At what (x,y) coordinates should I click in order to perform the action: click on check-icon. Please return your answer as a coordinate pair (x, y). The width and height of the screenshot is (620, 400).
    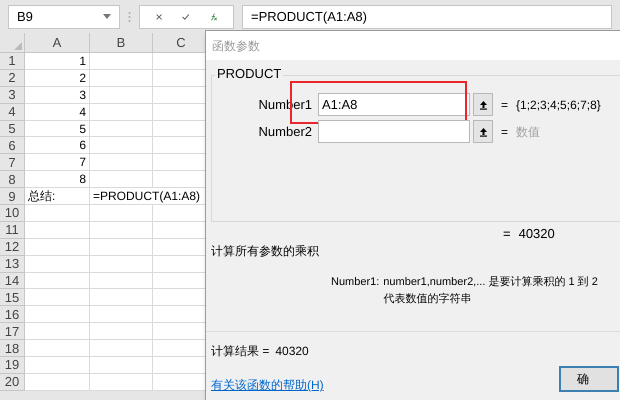
    Looking at the image, I should click on (186, 17).